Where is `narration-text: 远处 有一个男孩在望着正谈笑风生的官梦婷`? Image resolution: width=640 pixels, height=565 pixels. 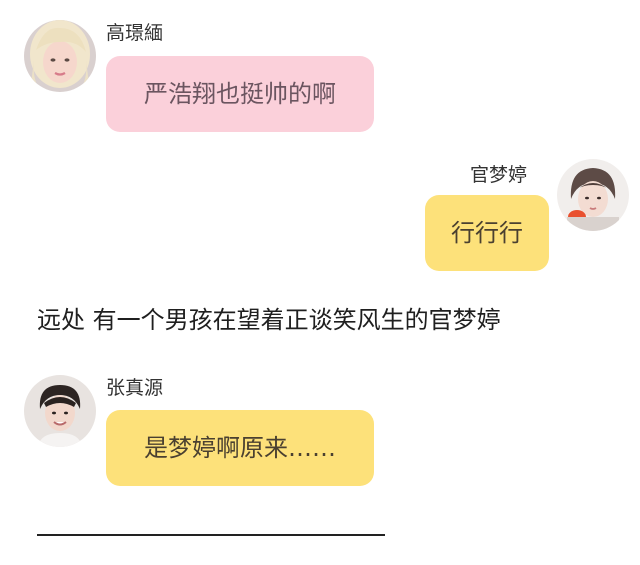
narration-text: 远处 有一个男孩在望着正谈笑风生的官梦婷 is located at coordinates (269, 320).